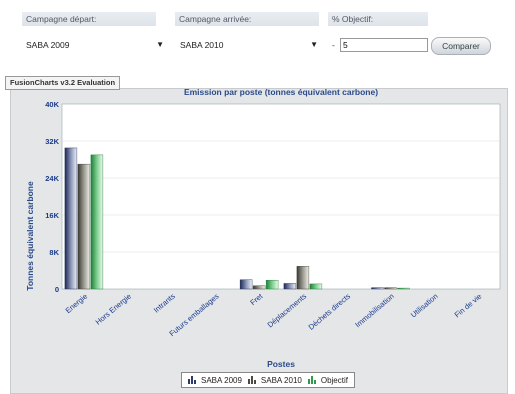 The image size is (515, 394). Describe the element at coordinates (374, 311) in the screenshot. I see `x-tick-label: Immobilisation` at that location.